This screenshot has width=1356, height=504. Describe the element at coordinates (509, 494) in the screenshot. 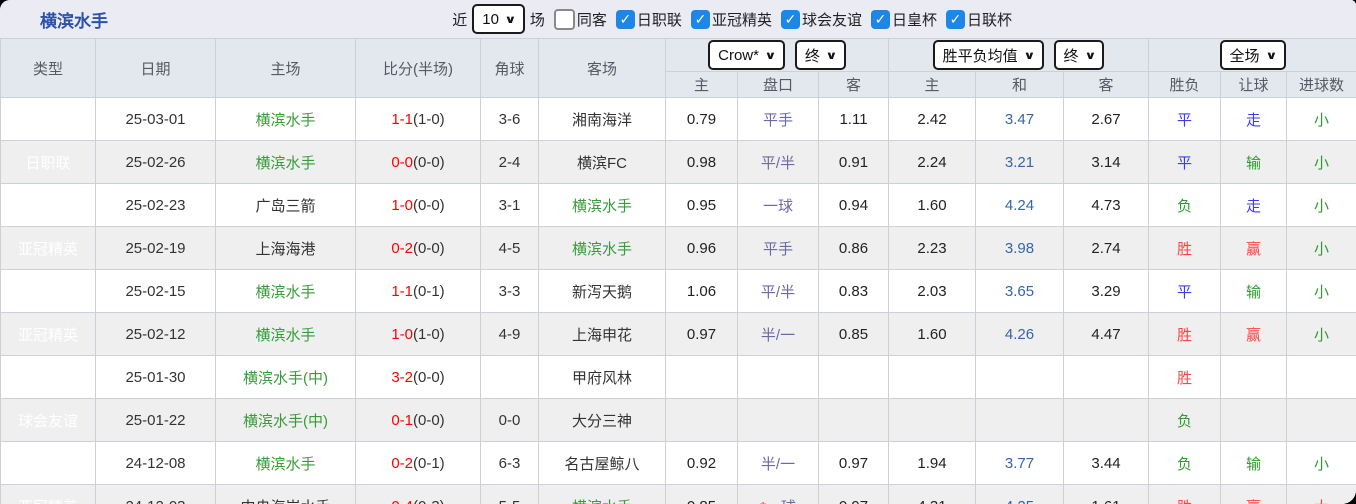

I see `corner-cell: 5-5` at that location.